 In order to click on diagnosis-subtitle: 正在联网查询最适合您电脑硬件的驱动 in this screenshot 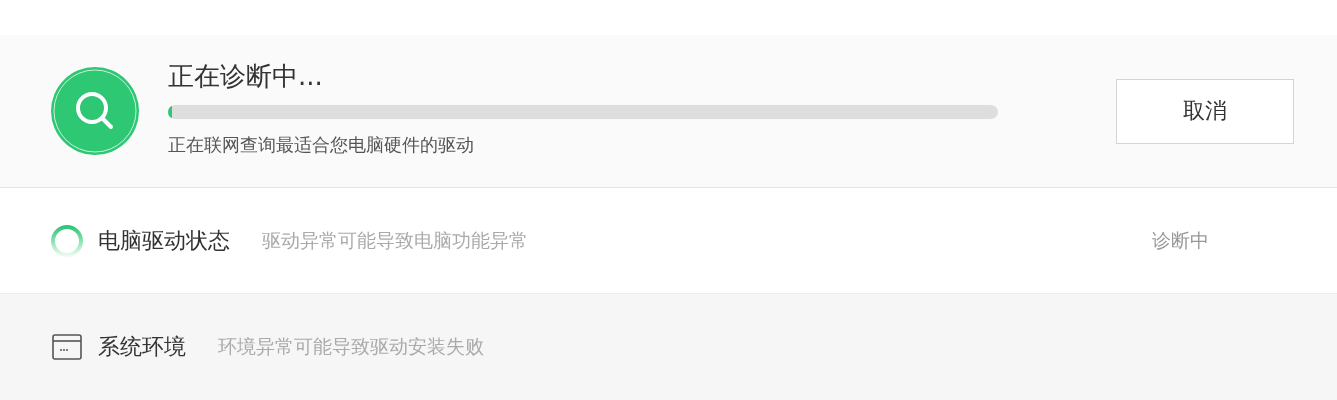, I will do `click(321, 144)`.